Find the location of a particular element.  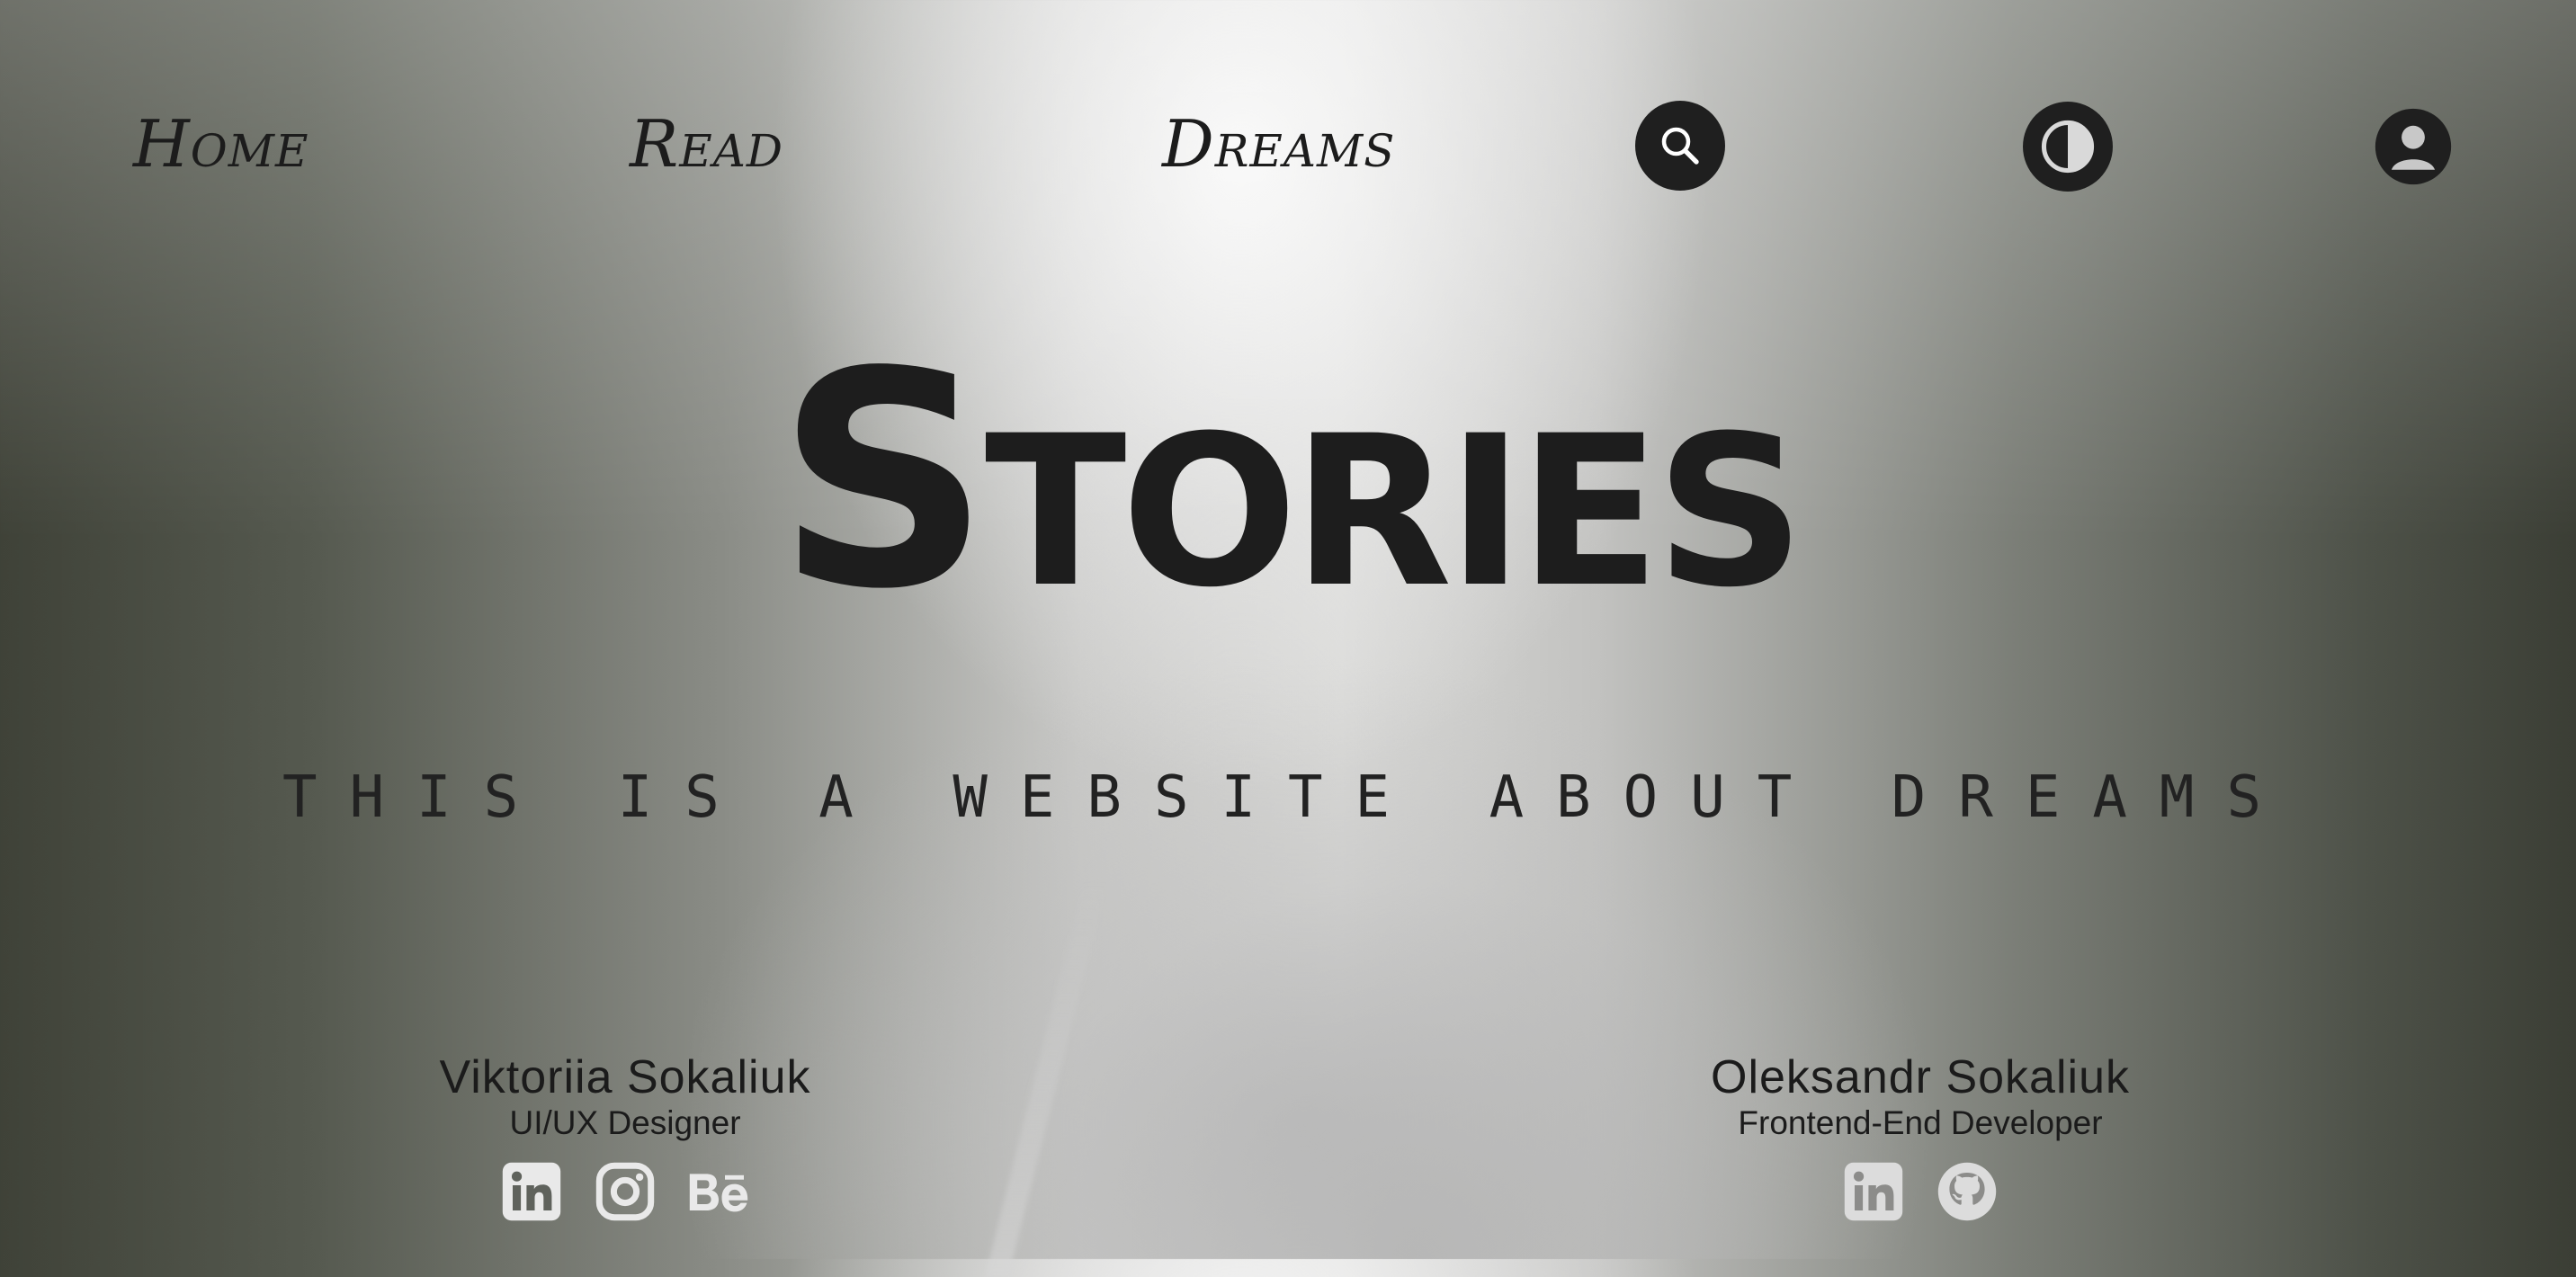

road-edge-background is located at coordinates (1046, 1079).